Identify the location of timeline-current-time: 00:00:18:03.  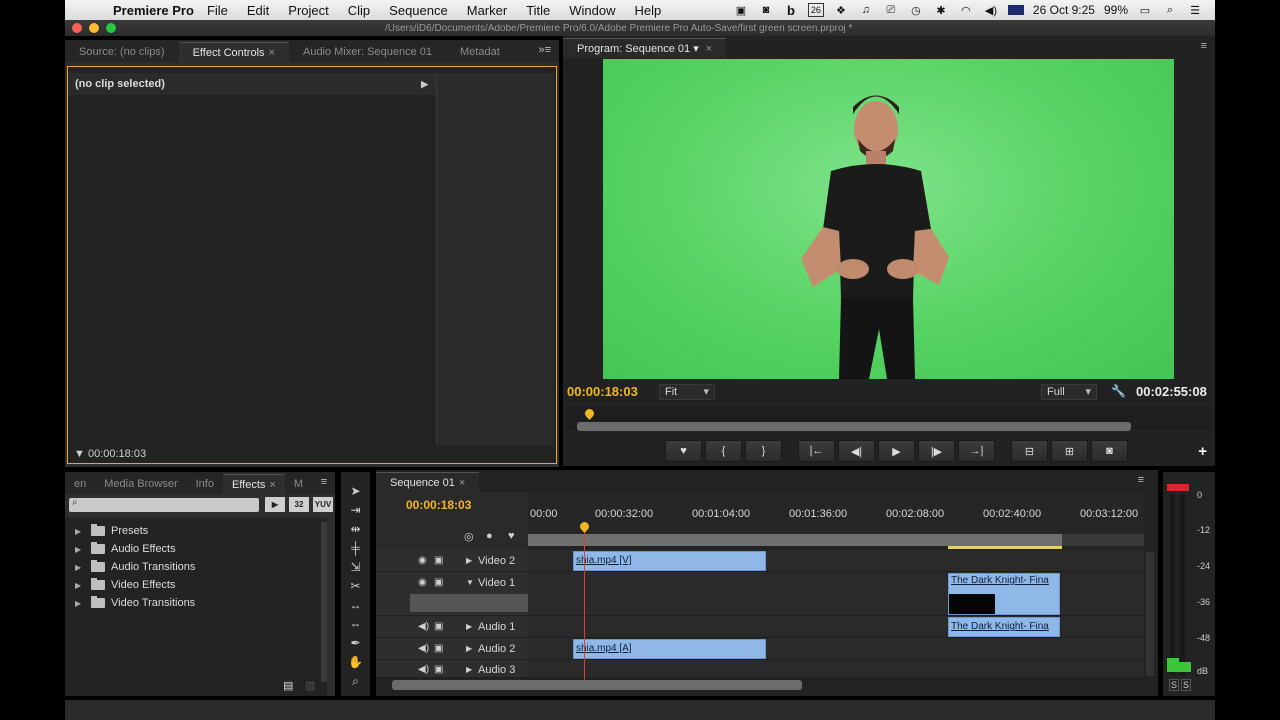
(438, 505).